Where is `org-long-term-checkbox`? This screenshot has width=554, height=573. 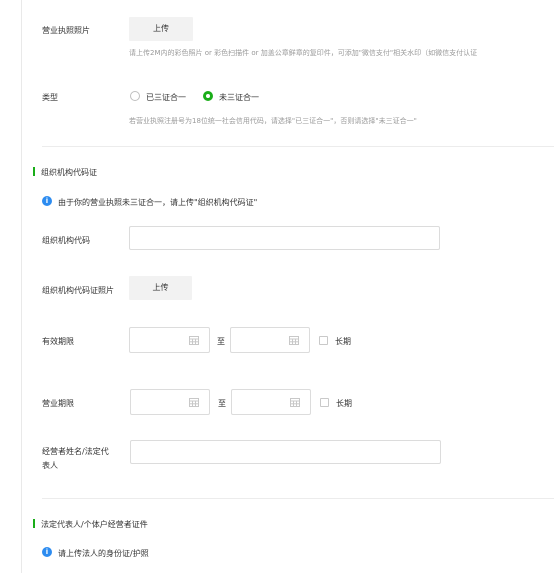
org-long-term-checkbox is located at coordinates (323, 340).